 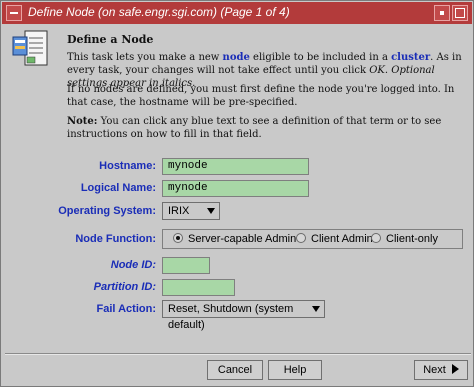 What do you see at coordinates (295, 370) in the screenshot?
I see `help-button: Help` at bounding box center [295, 370].